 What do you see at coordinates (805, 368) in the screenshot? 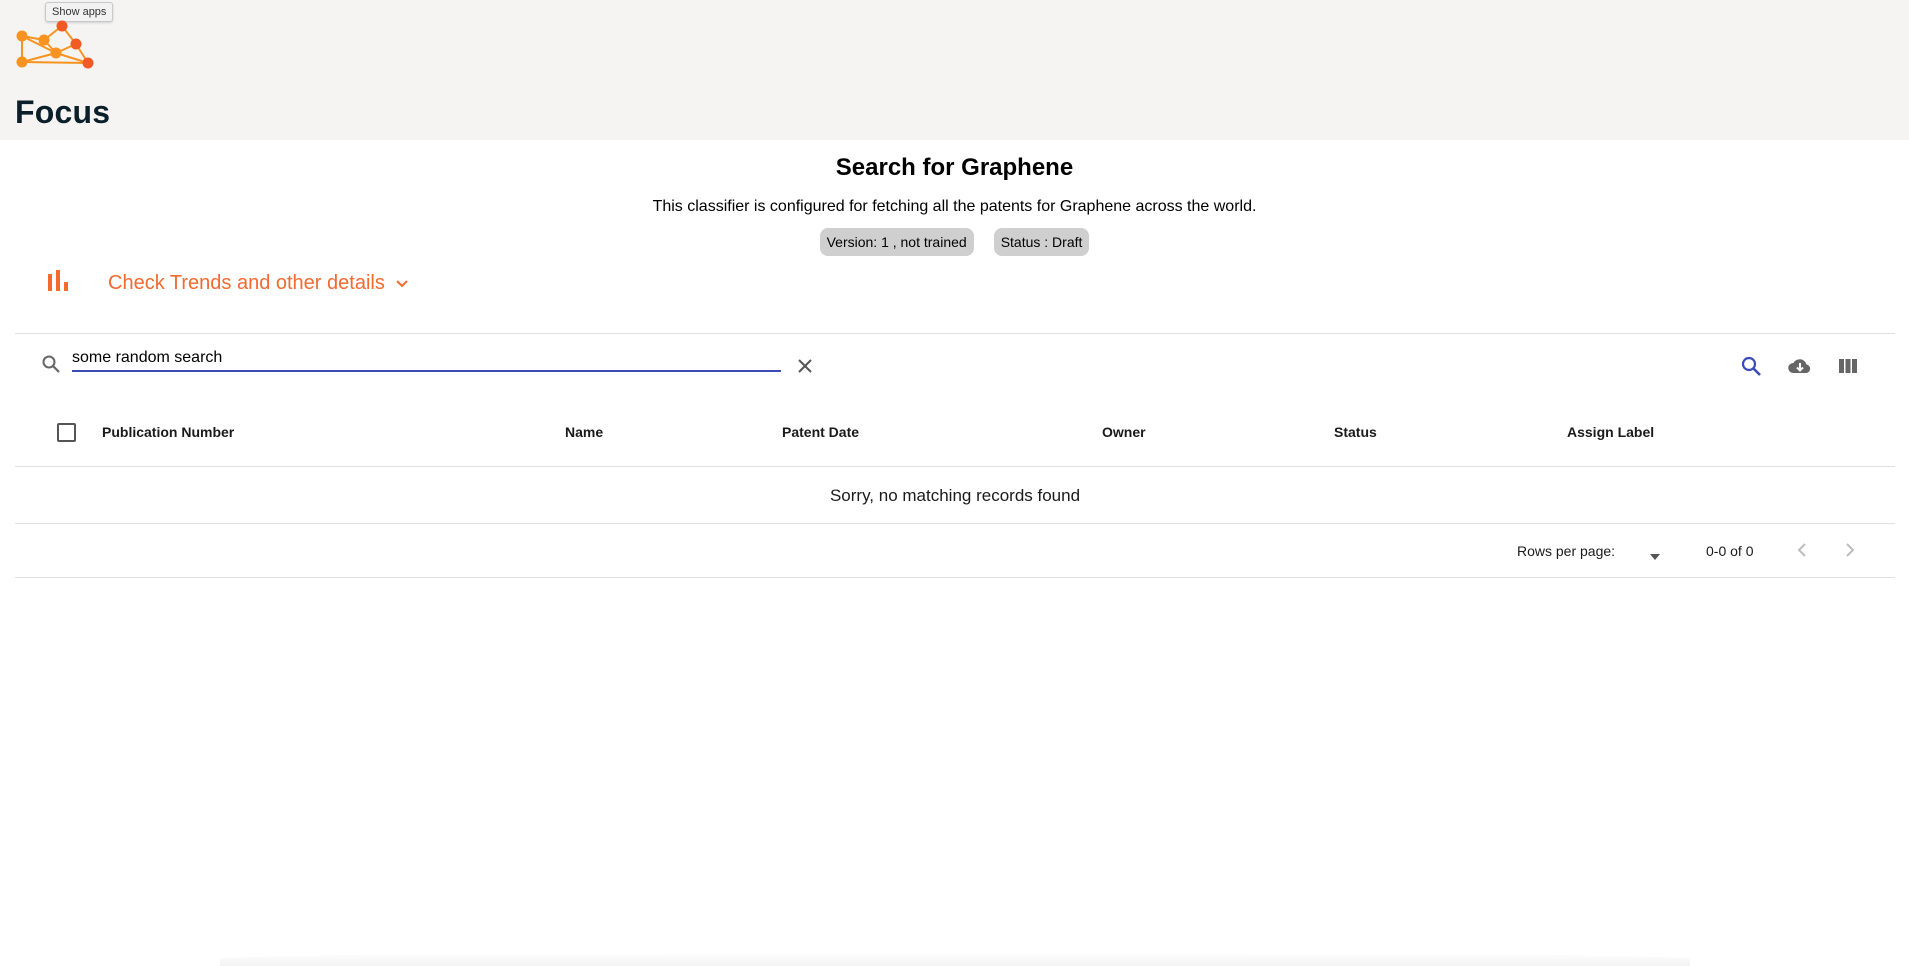
I see `close-icon` at bounding box center [805, 368].